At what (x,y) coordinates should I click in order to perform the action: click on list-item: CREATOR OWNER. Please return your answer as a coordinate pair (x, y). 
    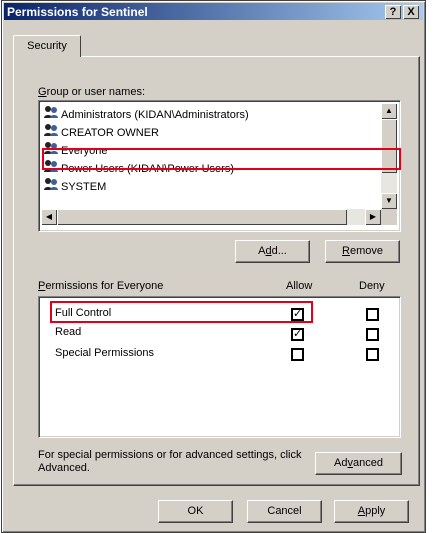
    Looking at the image, I should click on (101, 132).